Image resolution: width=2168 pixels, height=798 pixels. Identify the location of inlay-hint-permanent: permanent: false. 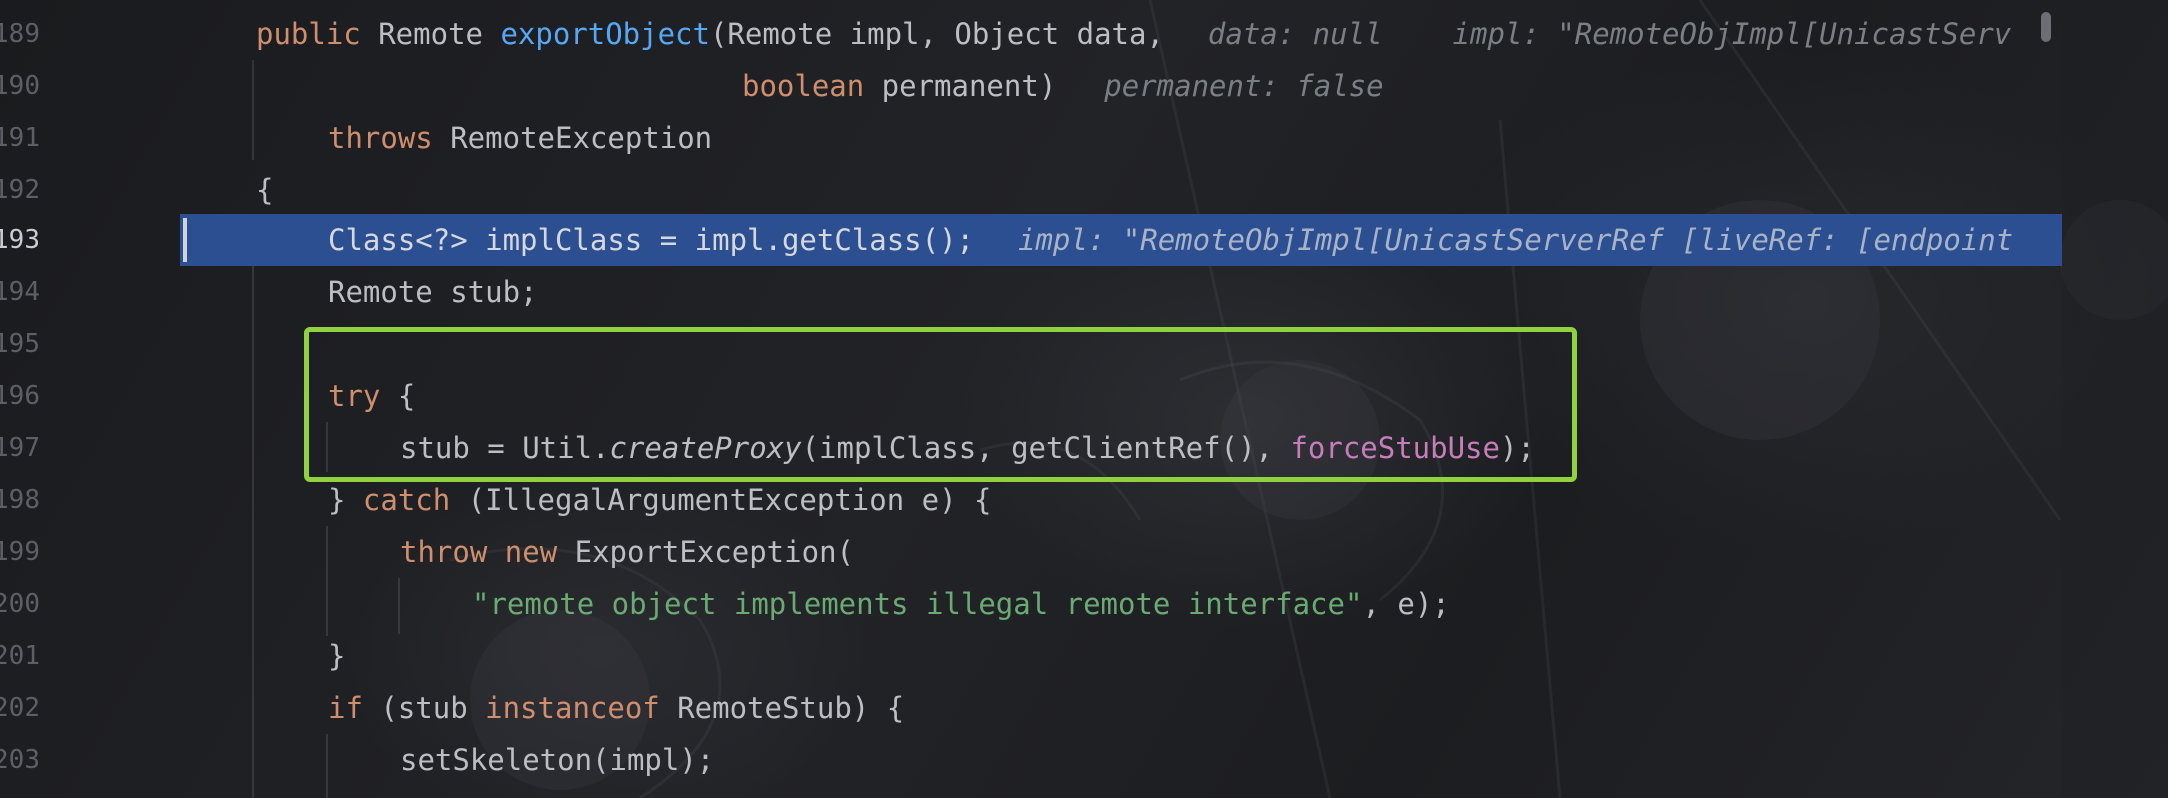
(1244, 86).